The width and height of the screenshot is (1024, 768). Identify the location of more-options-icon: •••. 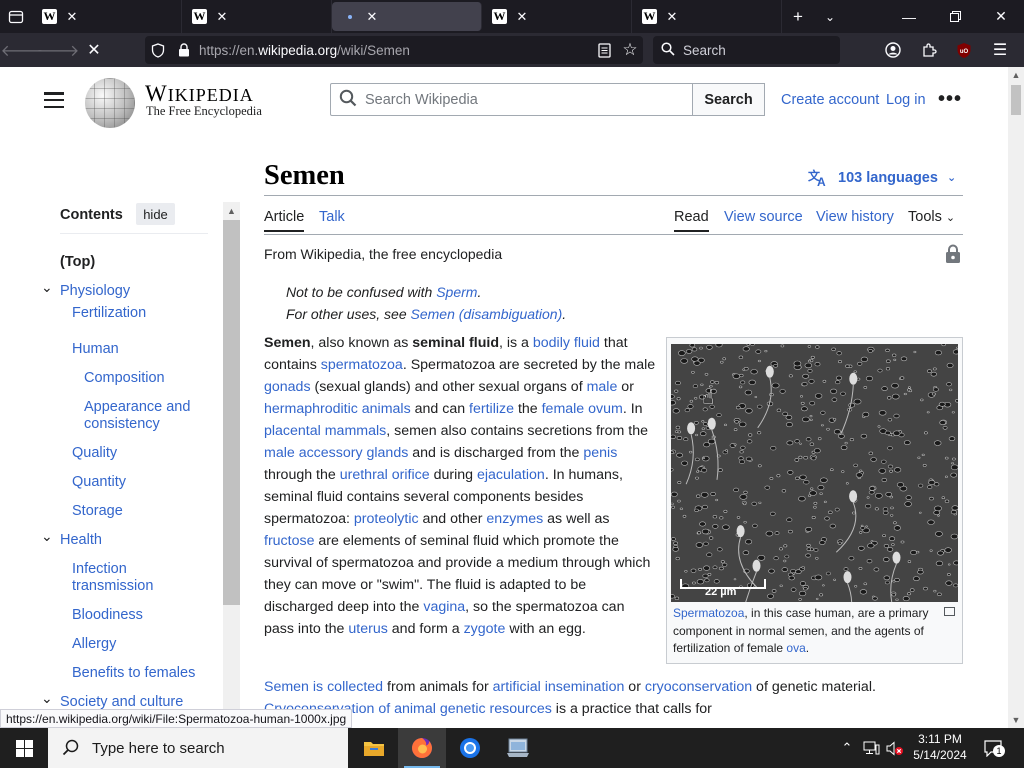
(950, 99).